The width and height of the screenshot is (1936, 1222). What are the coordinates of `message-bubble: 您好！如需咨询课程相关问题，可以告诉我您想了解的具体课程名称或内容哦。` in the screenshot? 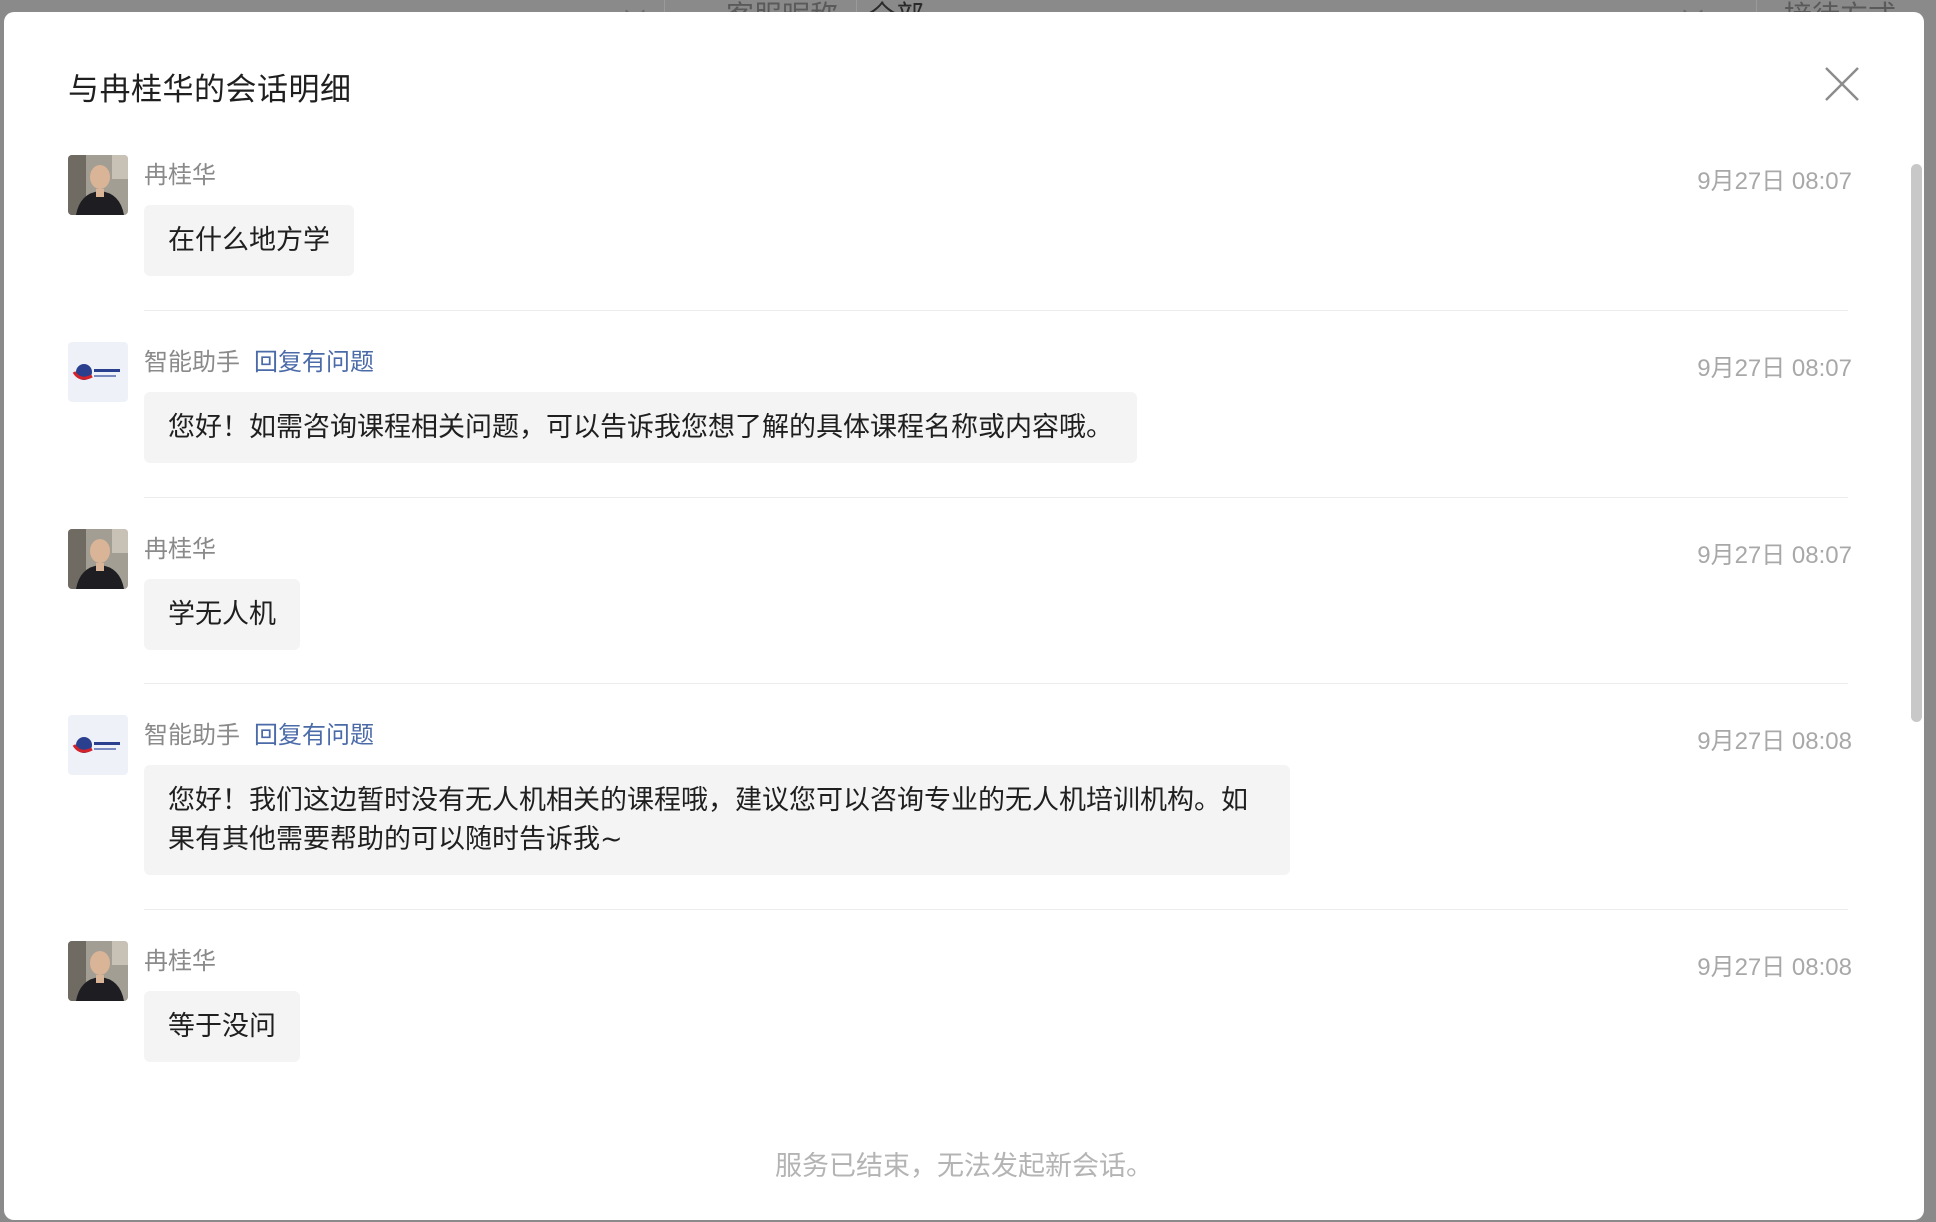 It's located at (640, 427).